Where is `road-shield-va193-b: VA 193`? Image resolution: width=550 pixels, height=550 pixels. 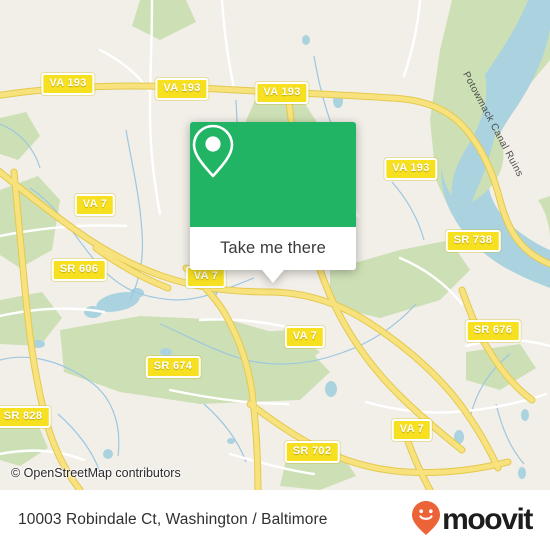
road-shield-va193-b: VA 193 is located at coordinates (182, 89).